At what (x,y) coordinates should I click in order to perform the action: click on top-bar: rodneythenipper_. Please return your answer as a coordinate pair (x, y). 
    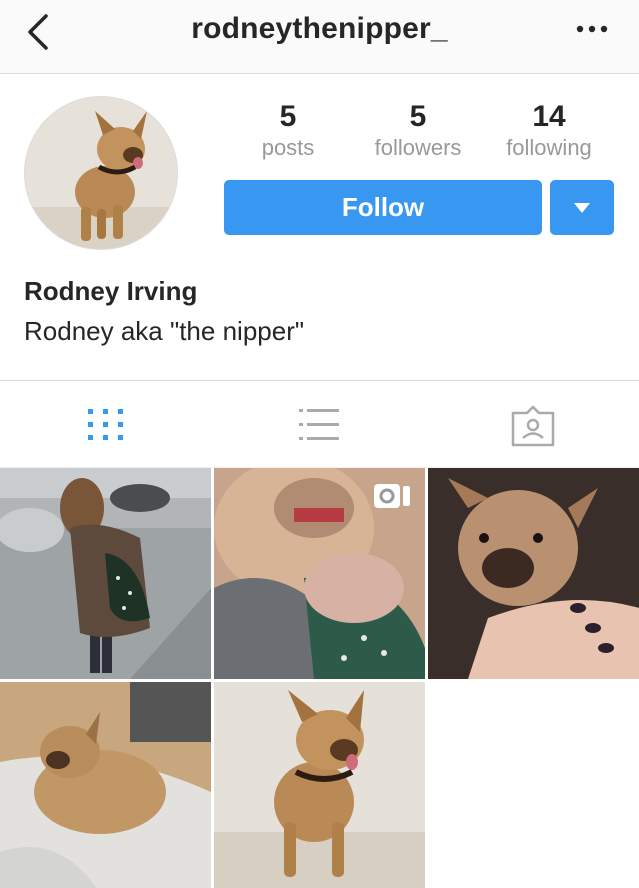
    Looking at the image, I should click on (319, 37).